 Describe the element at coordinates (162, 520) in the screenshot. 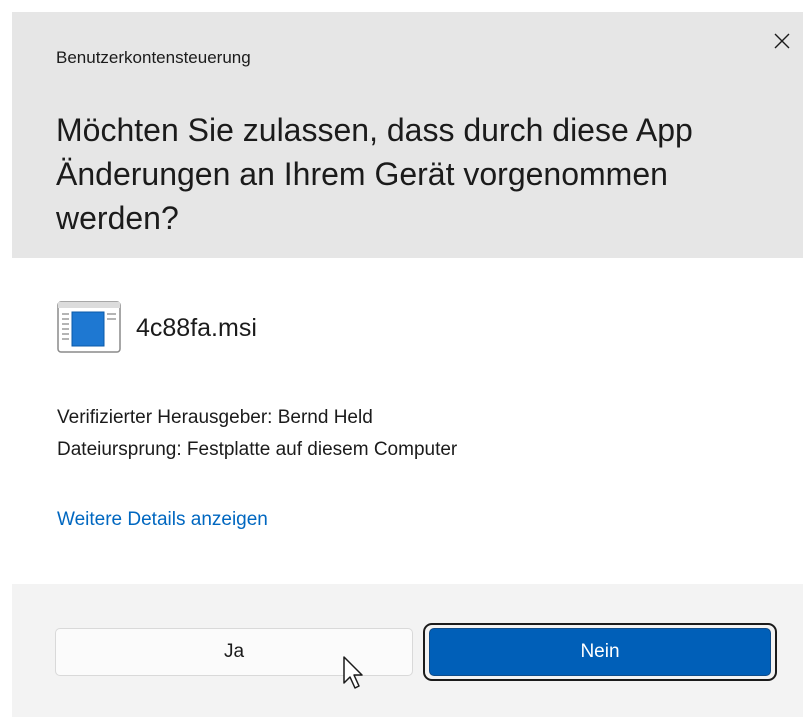

I see `show-more-details-link: Weitere Details anzeigen` at that location.